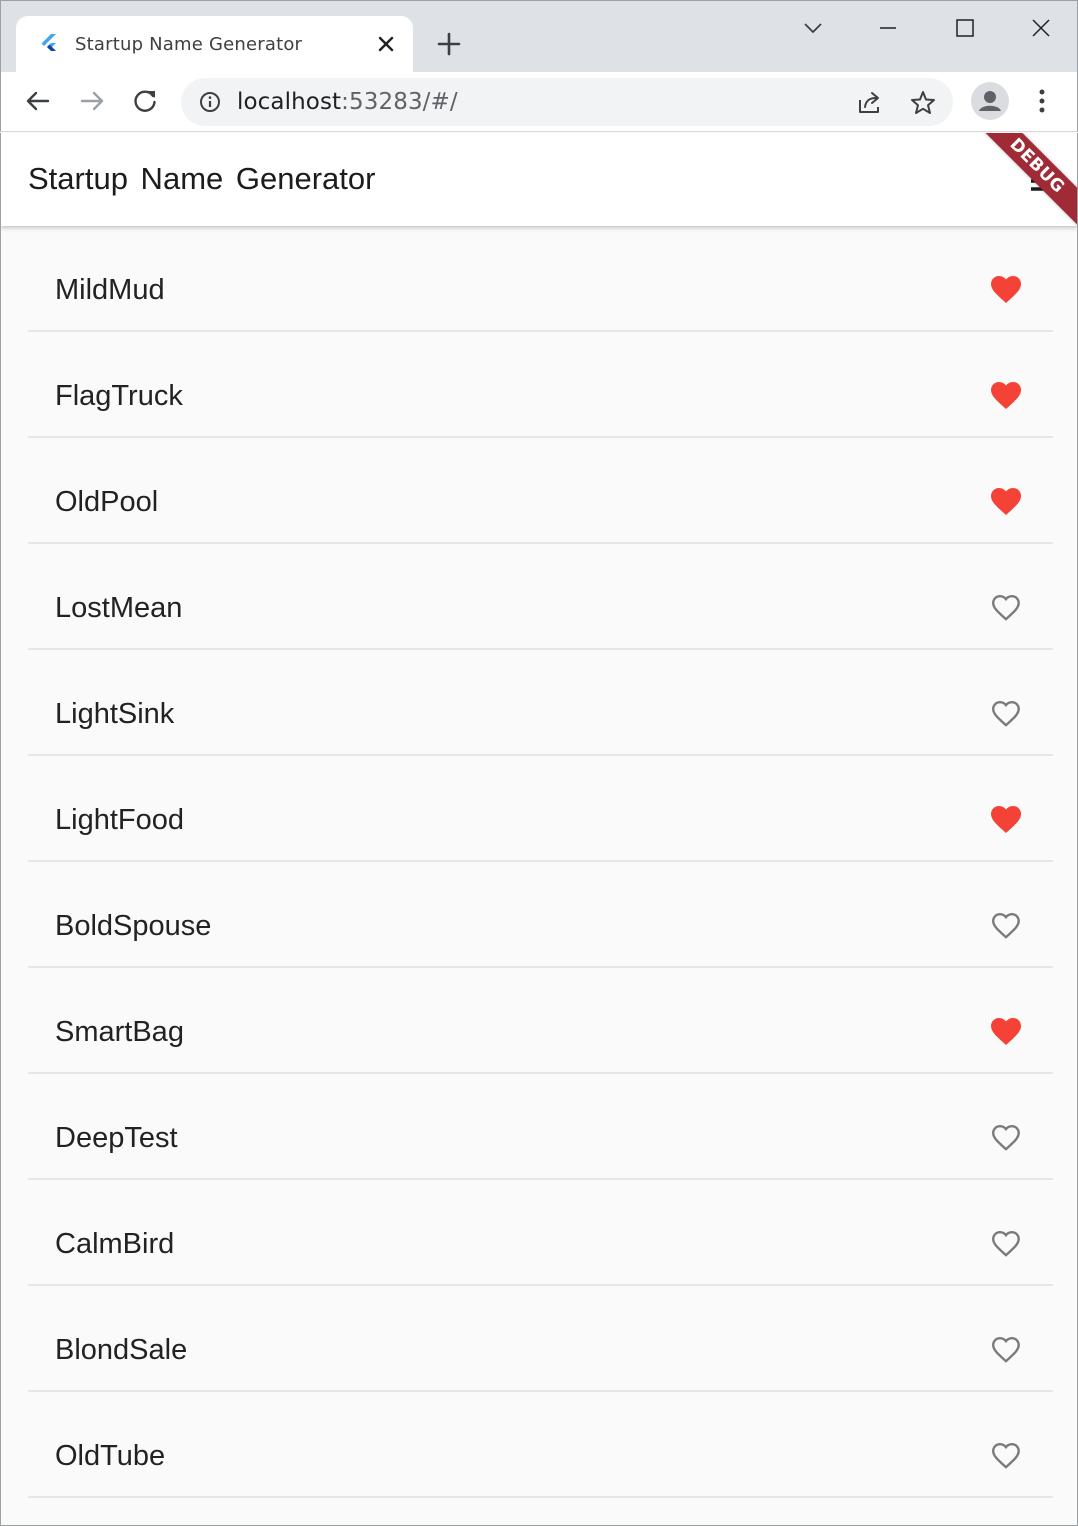 The width and height of the screenshot is (1078, 1526). What do you see at coordinates (539, 36) in the screenshot?
I see `tab-strip: Startup Name Generator` at bounding box center [539, 36].